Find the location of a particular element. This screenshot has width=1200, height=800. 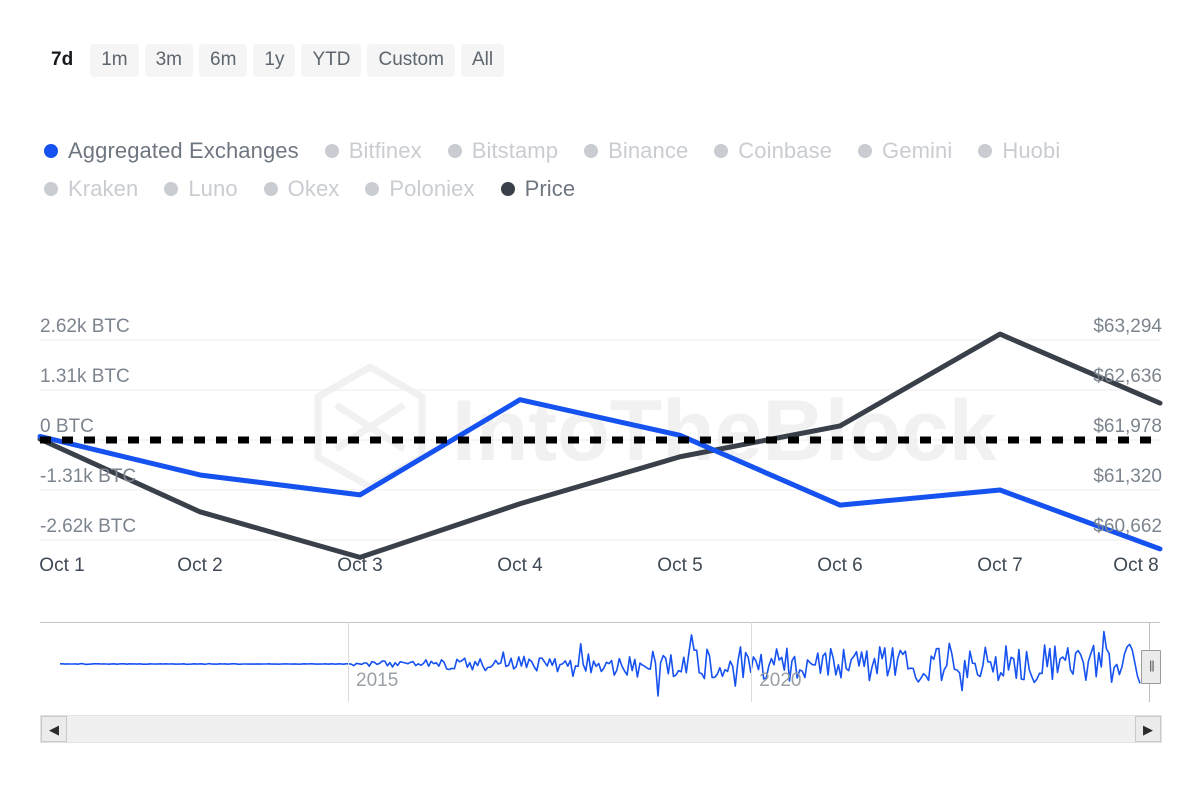

navigator-right-handle: ‖ is located at coordinates (1150, 667).